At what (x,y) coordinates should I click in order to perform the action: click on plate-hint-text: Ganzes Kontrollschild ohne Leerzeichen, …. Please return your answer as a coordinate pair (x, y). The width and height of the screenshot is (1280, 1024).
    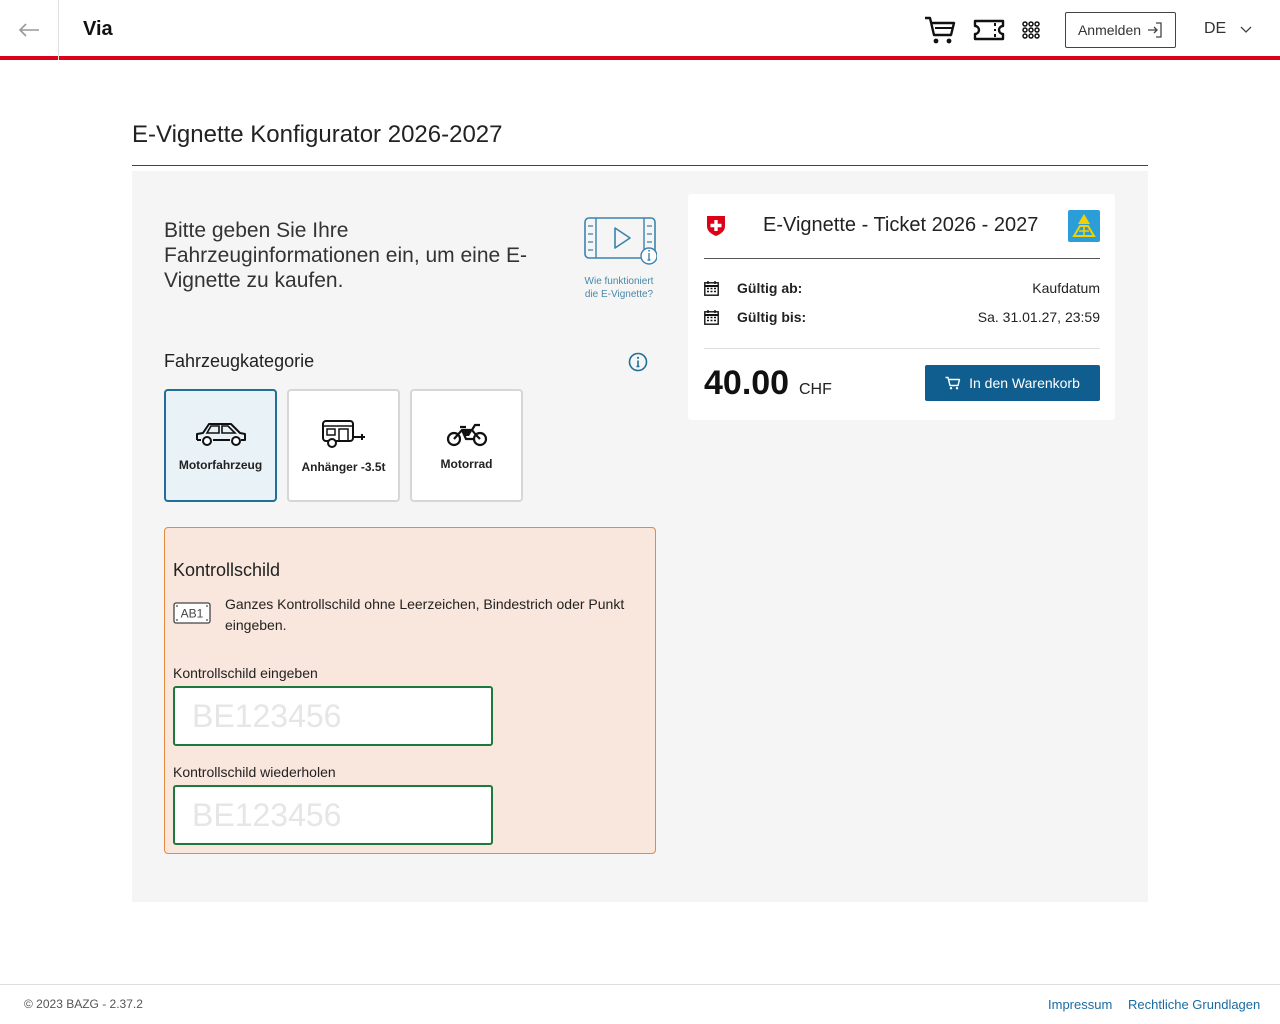
    Looking at the image, I should click on (425, 614).